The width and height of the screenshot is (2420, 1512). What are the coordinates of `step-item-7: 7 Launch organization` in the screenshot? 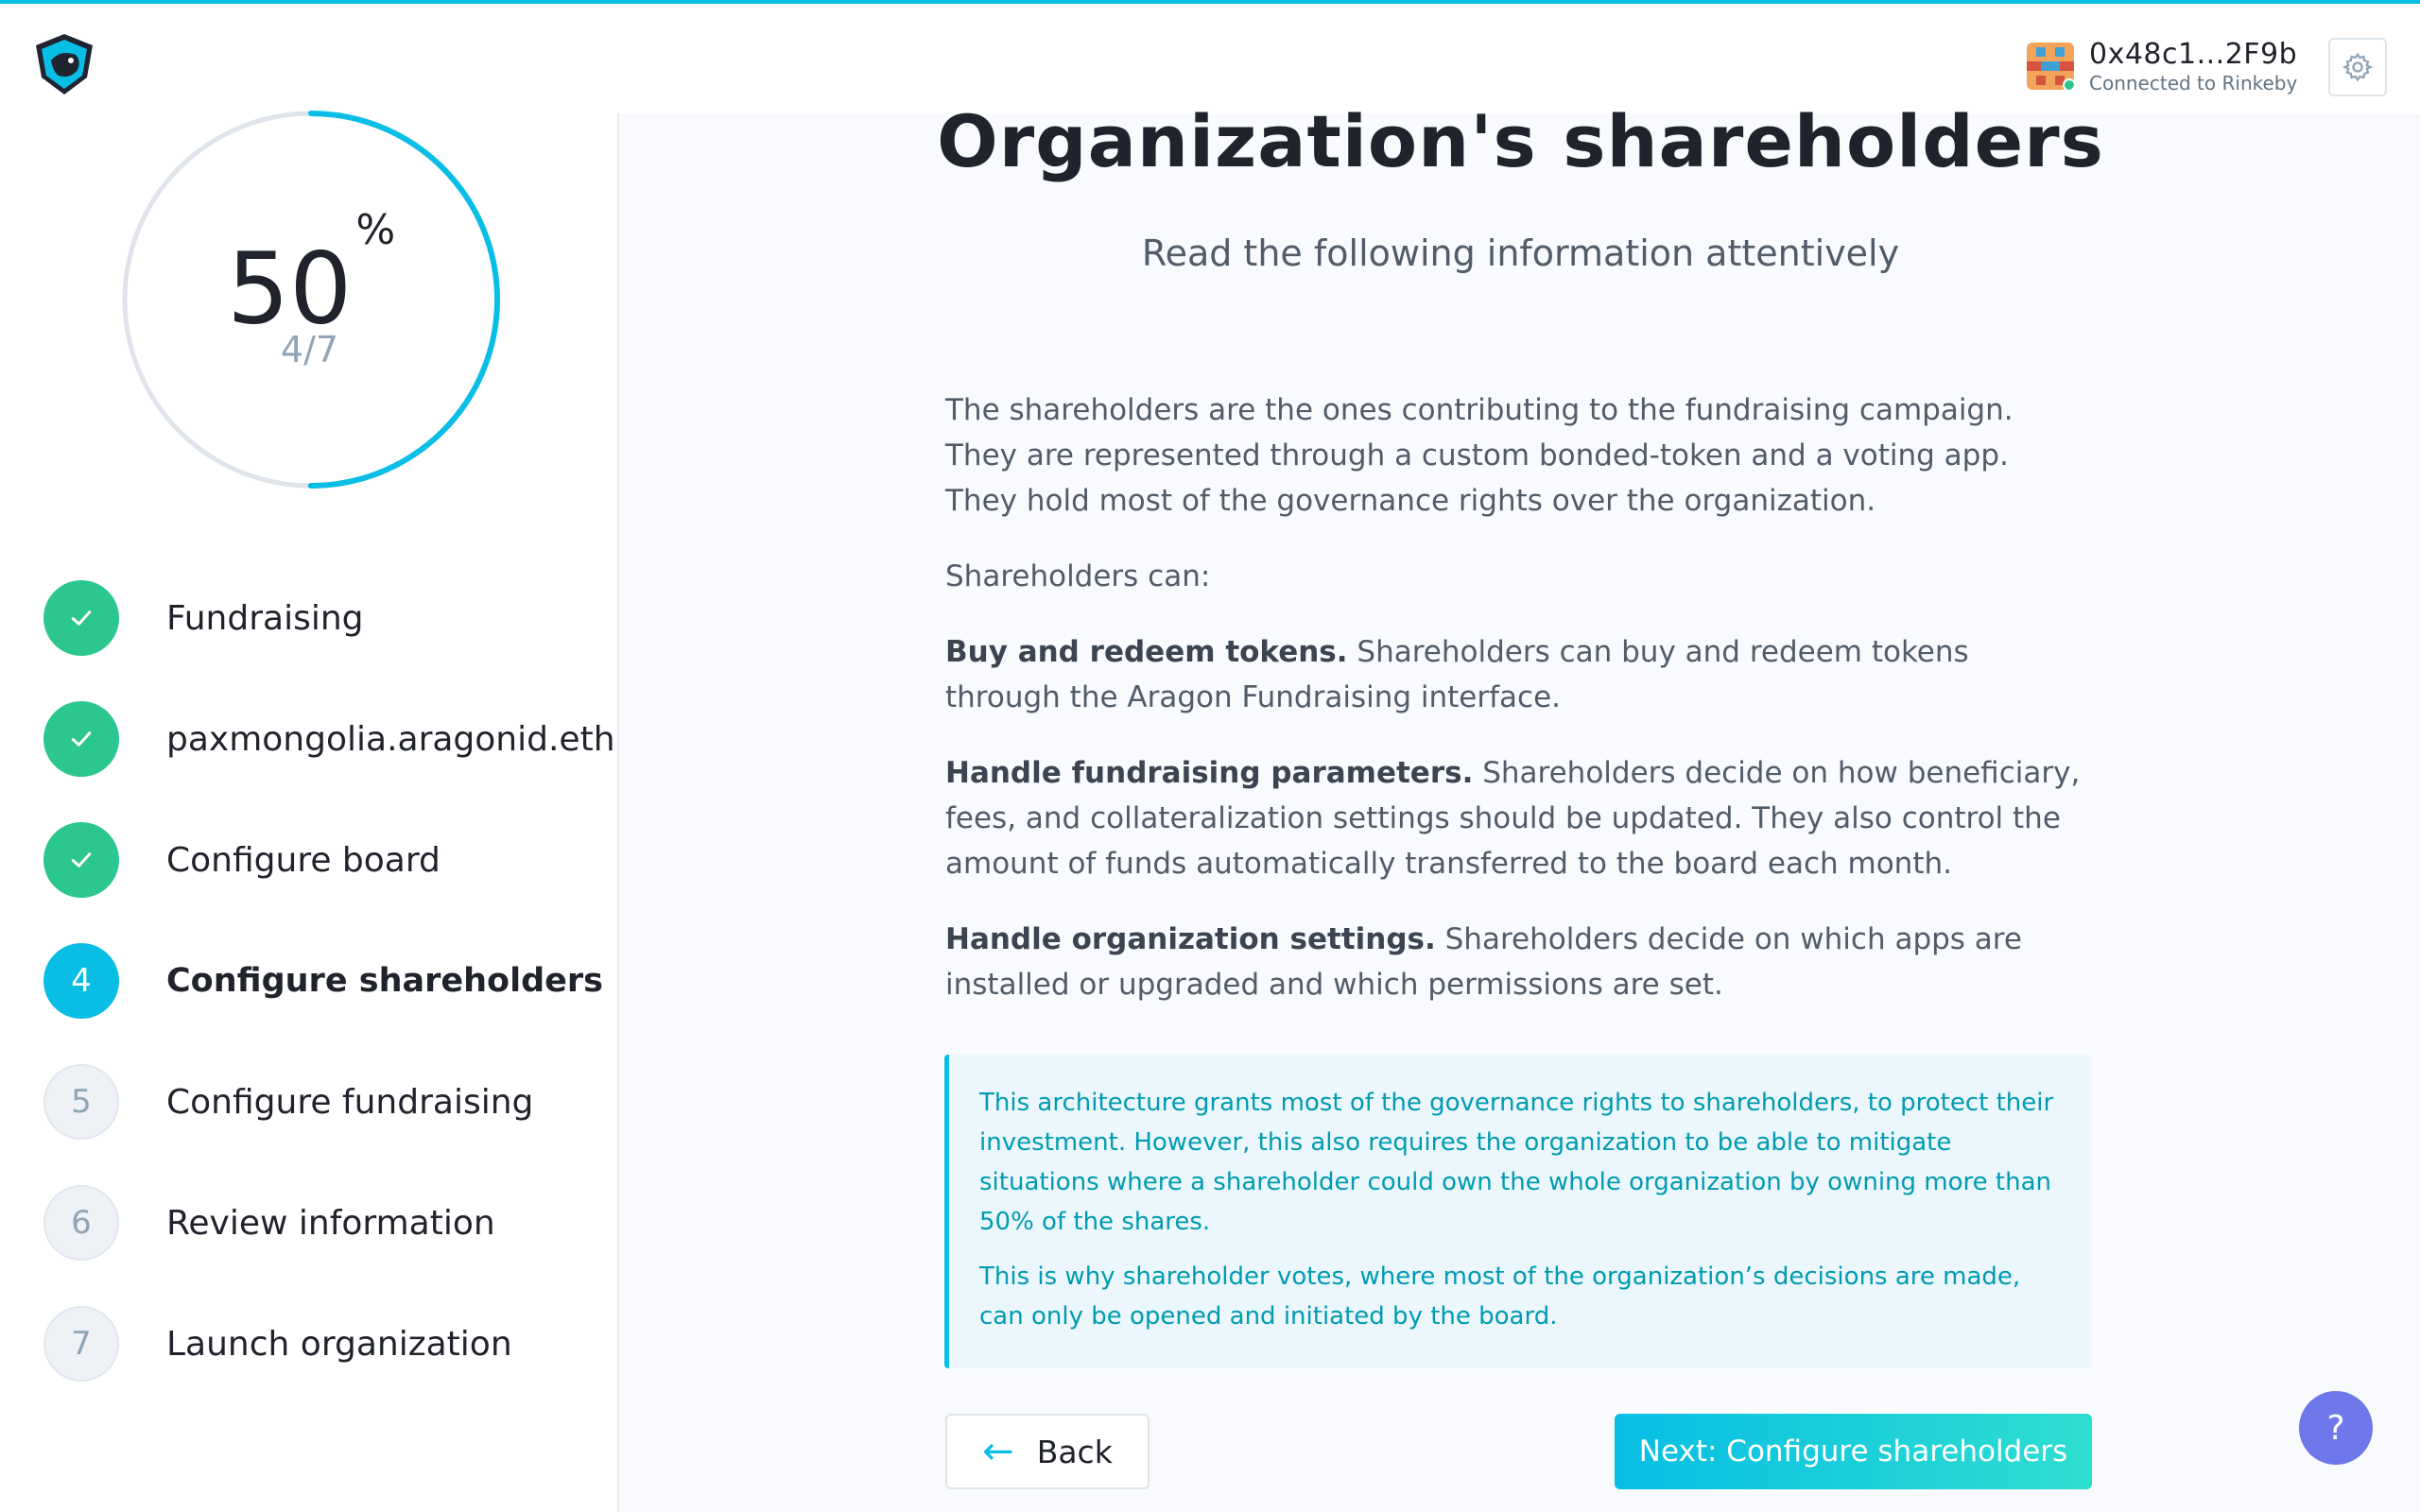 It's located at (327, 1344).